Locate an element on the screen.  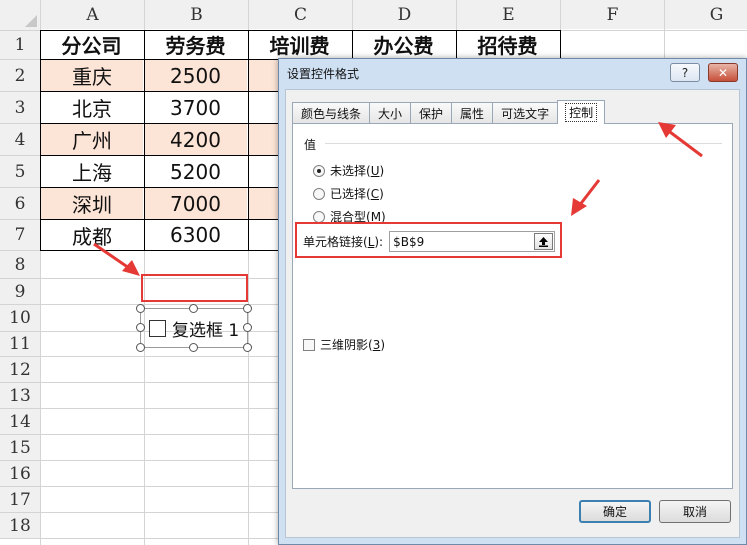
row-header-11: 11 is located at coordinates (20, 344).